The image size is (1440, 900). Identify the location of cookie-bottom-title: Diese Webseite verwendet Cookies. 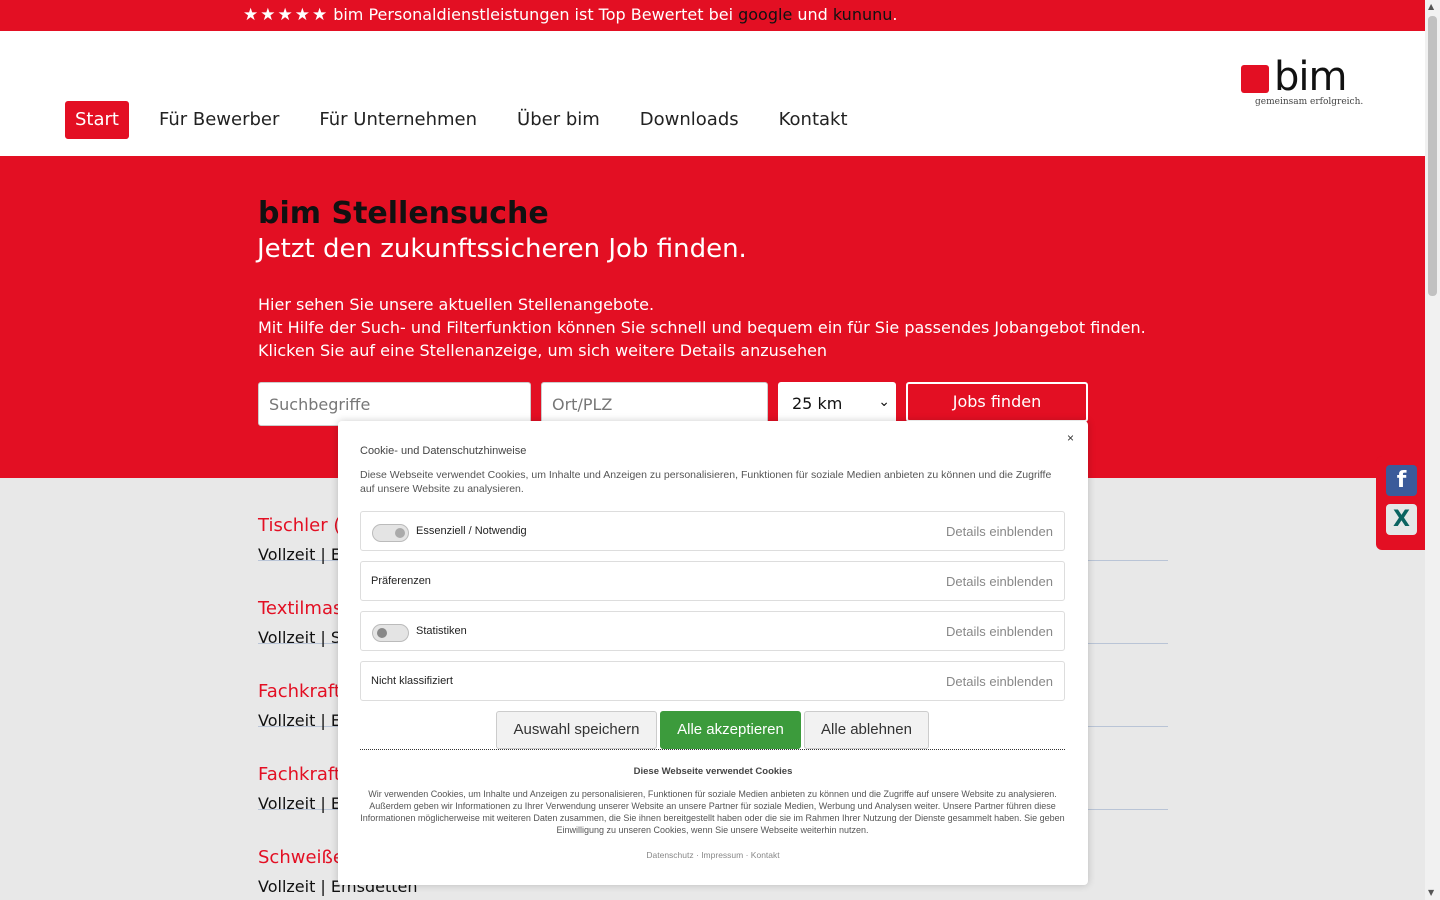
(713, 771).